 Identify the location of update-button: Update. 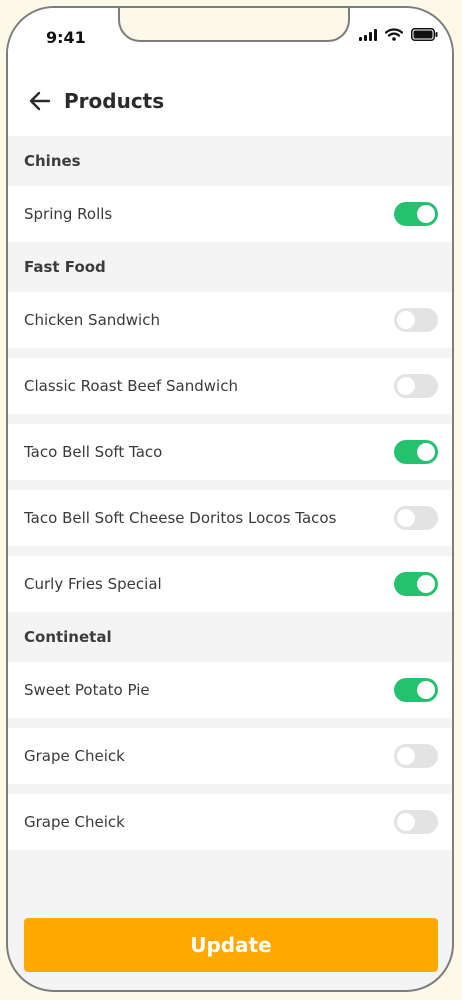
(231, 945).